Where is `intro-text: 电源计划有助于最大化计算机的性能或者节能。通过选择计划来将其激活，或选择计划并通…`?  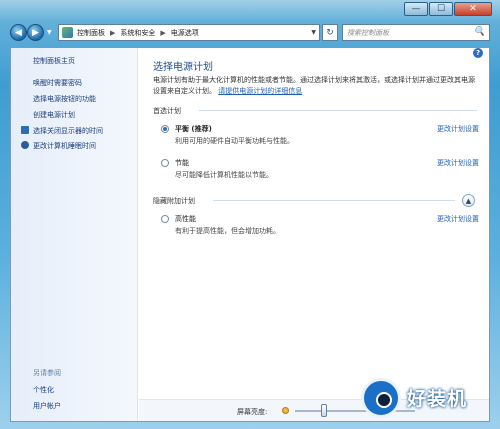 intro-text: 电源计划有助于最大化计算机的性能或者节能。通过选择计划来将其激活，或选择计划并通… is located at coordinates (315, 86).